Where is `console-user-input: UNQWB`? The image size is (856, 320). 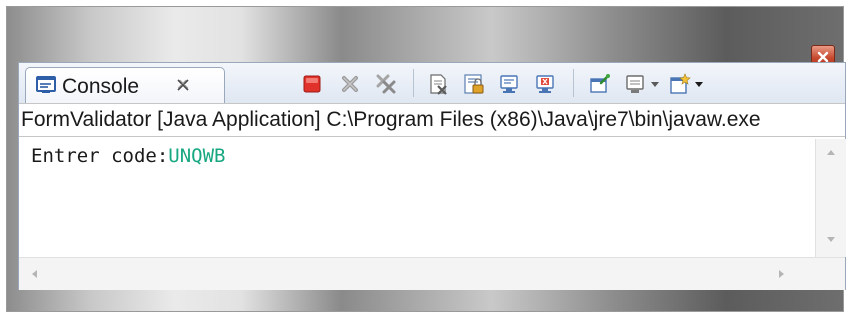 console-user-input: UNQWB is located at coordinates (197, 156).